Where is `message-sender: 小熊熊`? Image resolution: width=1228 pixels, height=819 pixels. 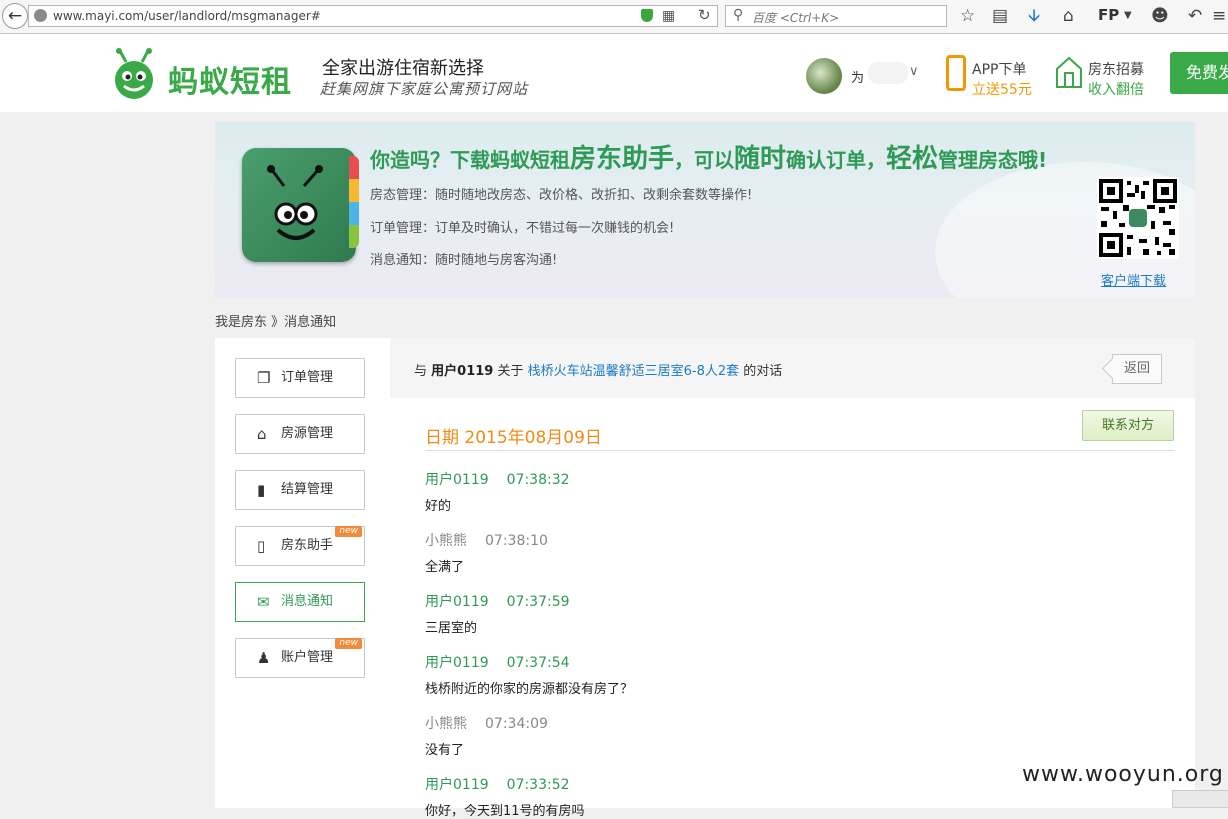 message-sender: 小熊熊 is located at coordinates (446, 724).